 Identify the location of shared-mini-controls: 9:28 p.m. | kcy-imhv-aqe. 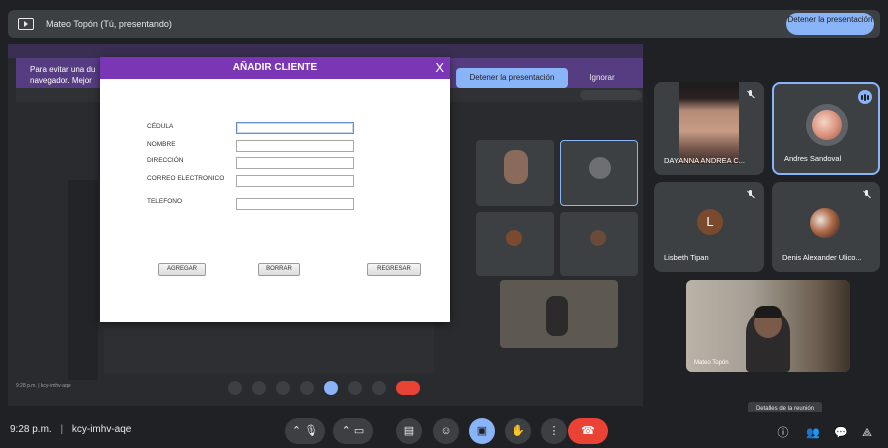
(325, 388).